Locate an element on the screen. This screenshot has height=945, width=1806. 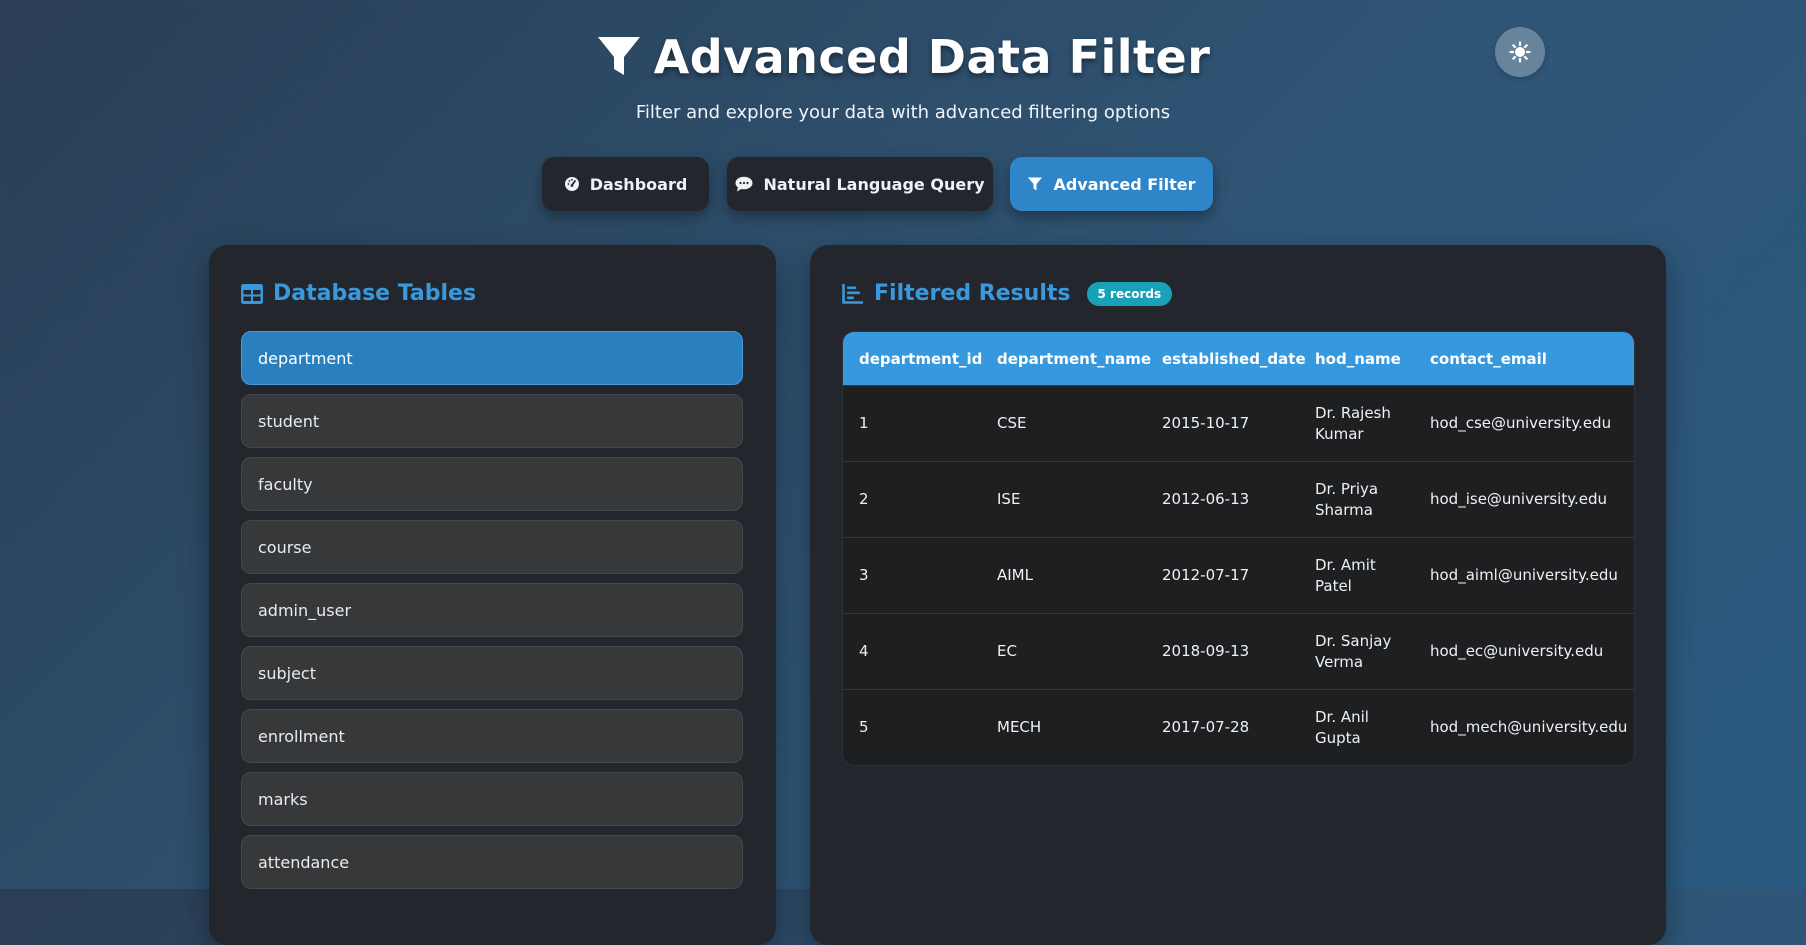
cell-hod-name: Dr. Rajesh Kumar is located at coordinates (1353, 423).